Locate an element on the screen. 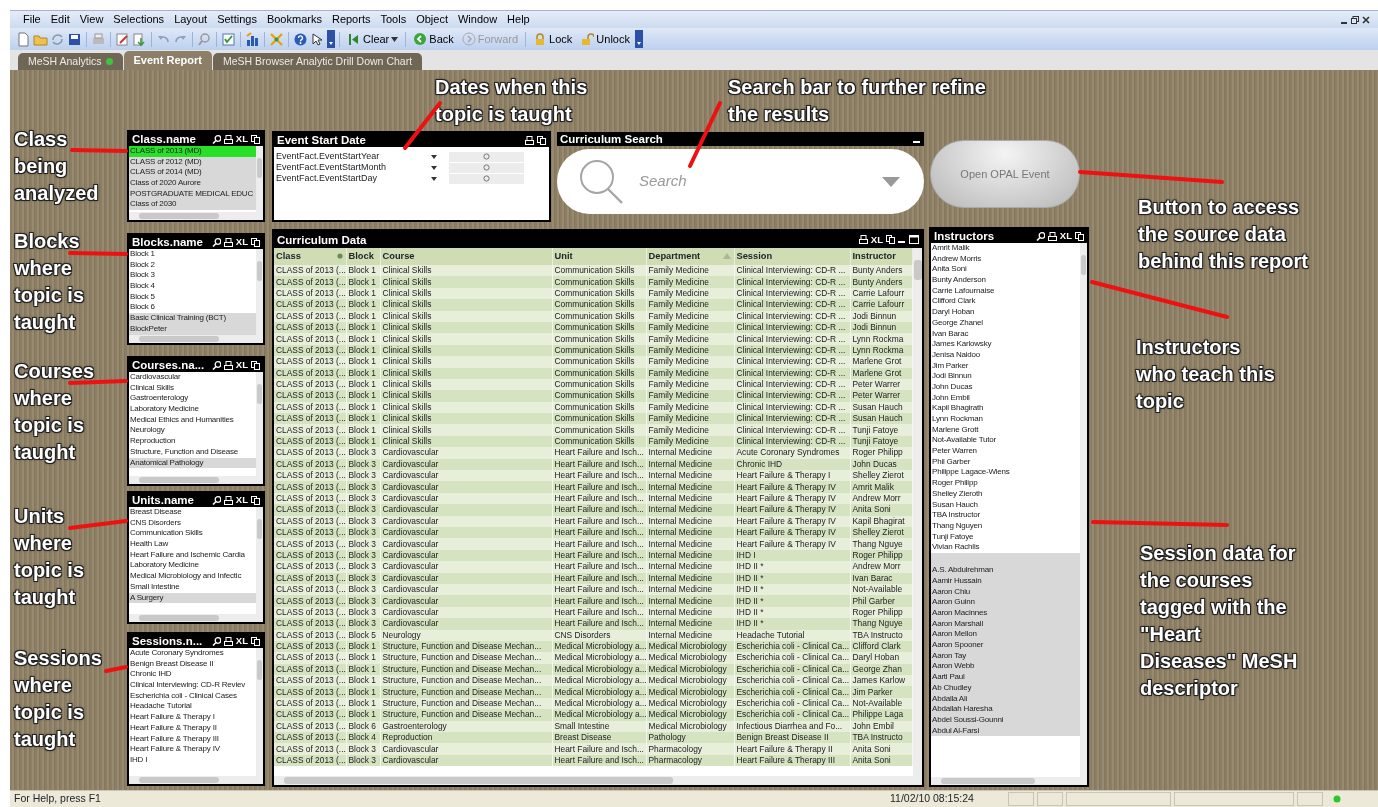 The width and height of the screenshot is (1378, 807). list-item: Aaron Marshall is located at coordinates (1005, 624).